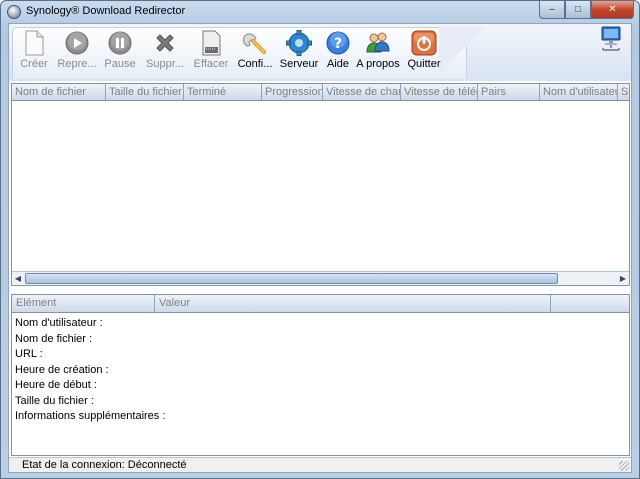 The height and width of the screenshot is (479, 640). I want to click on column-header-progress: Progression, so click(292, 92).